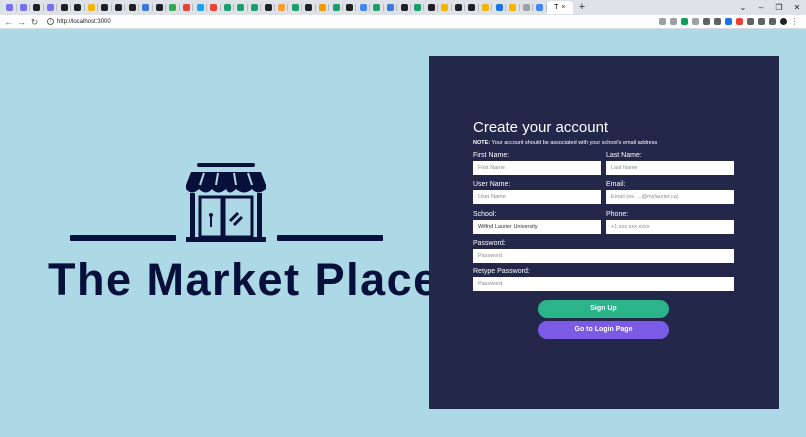 This screenshot has height=437, width=806. Describe the element at coordinates (616, 184) in the screenshot. I see `email-label: Email:` at that location.